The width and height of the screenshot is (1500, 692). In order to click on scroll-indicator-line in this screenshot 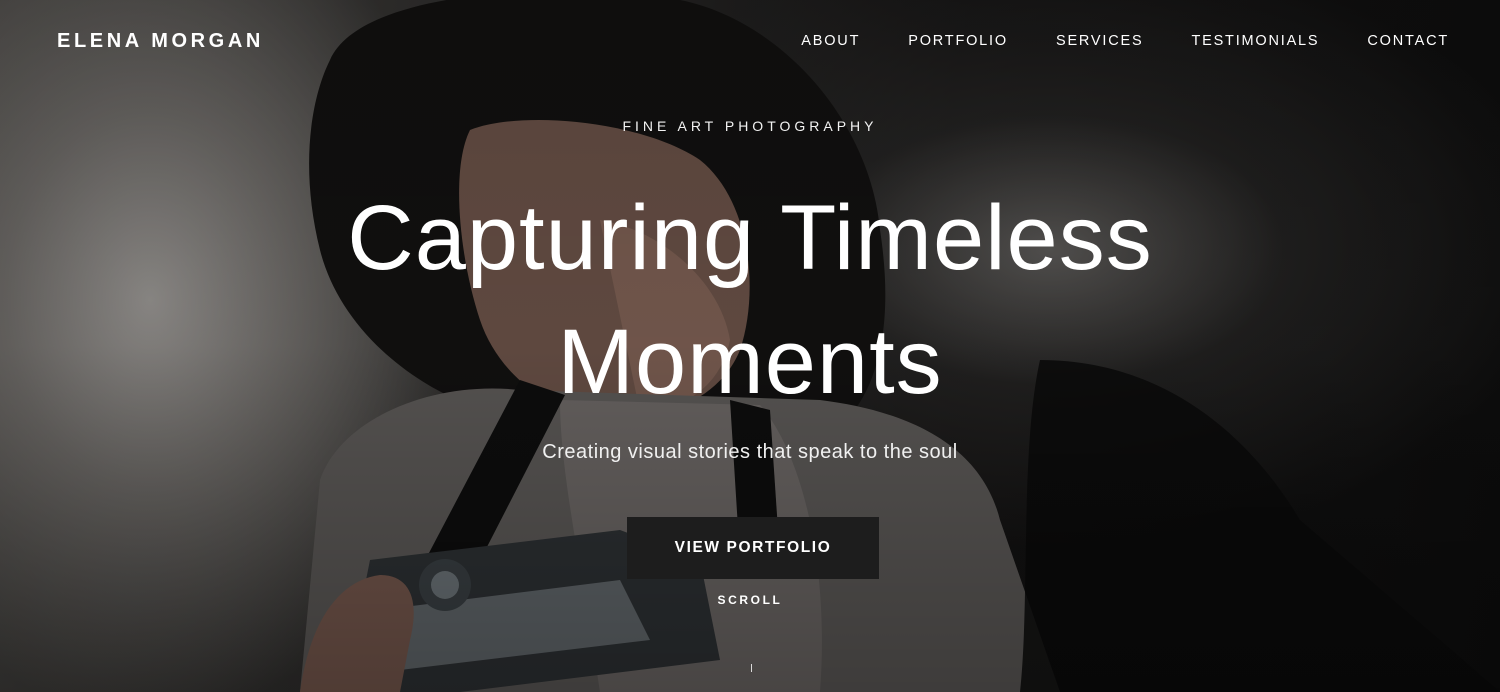, I will do `click(751, 668)`.